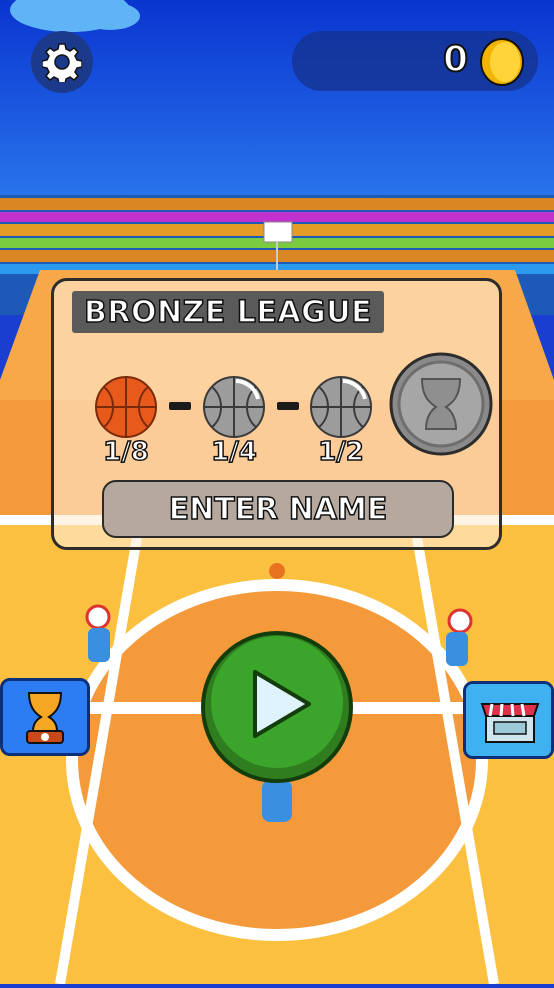 Image resolution: width=554 pixels, height=988 pixels. Describe the element at coordinates (340, 452) in the screenshot. I see `stage-label-3: 1/2` at that location.